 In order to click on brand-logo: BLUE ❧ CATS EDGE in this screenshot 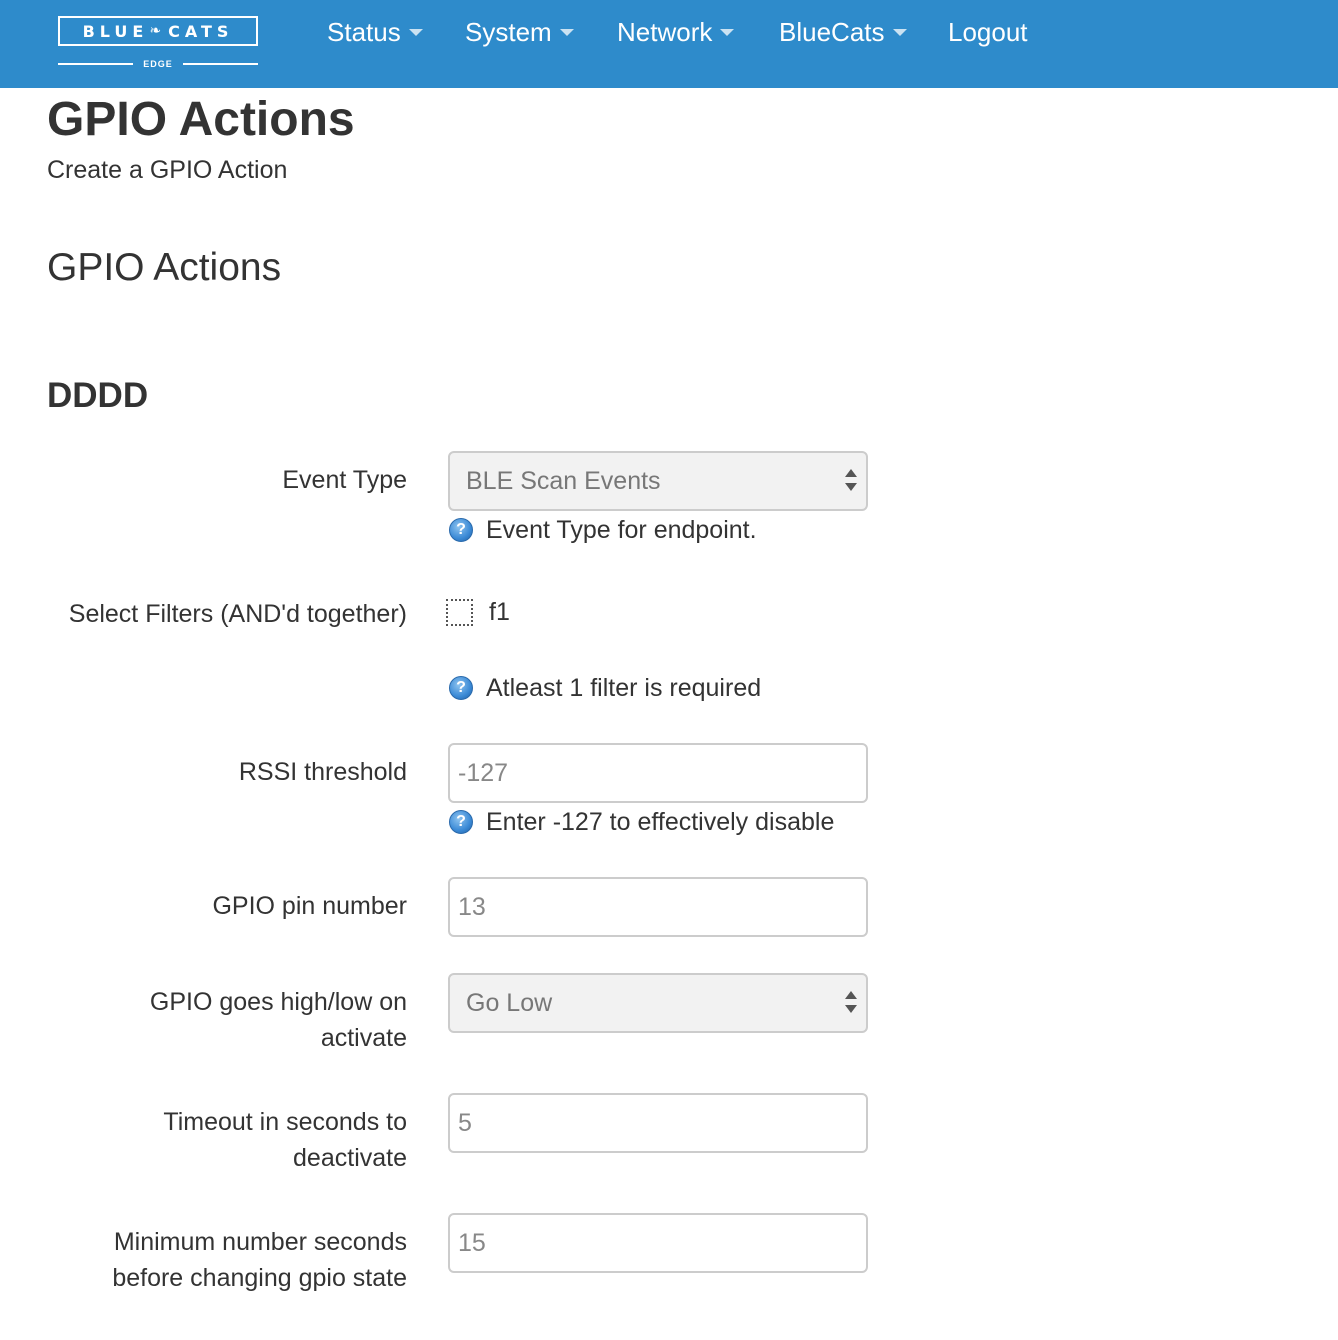, I will do `click(160, 44)`.